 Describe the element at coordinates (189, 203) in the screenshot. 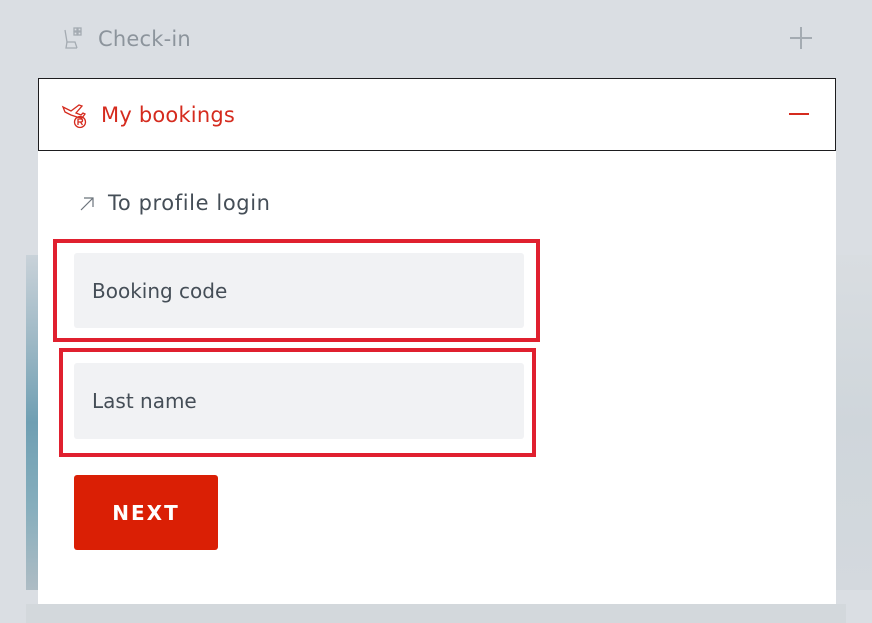

I see `profile-login-label: To profile login` at that location.